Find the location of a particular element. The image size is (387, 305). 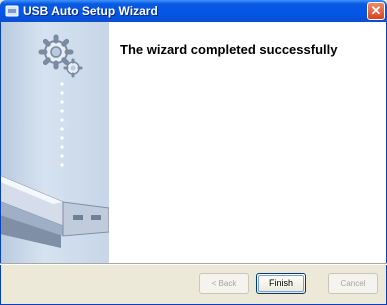

finish-focus-ring is located at coordinates (281, 283).